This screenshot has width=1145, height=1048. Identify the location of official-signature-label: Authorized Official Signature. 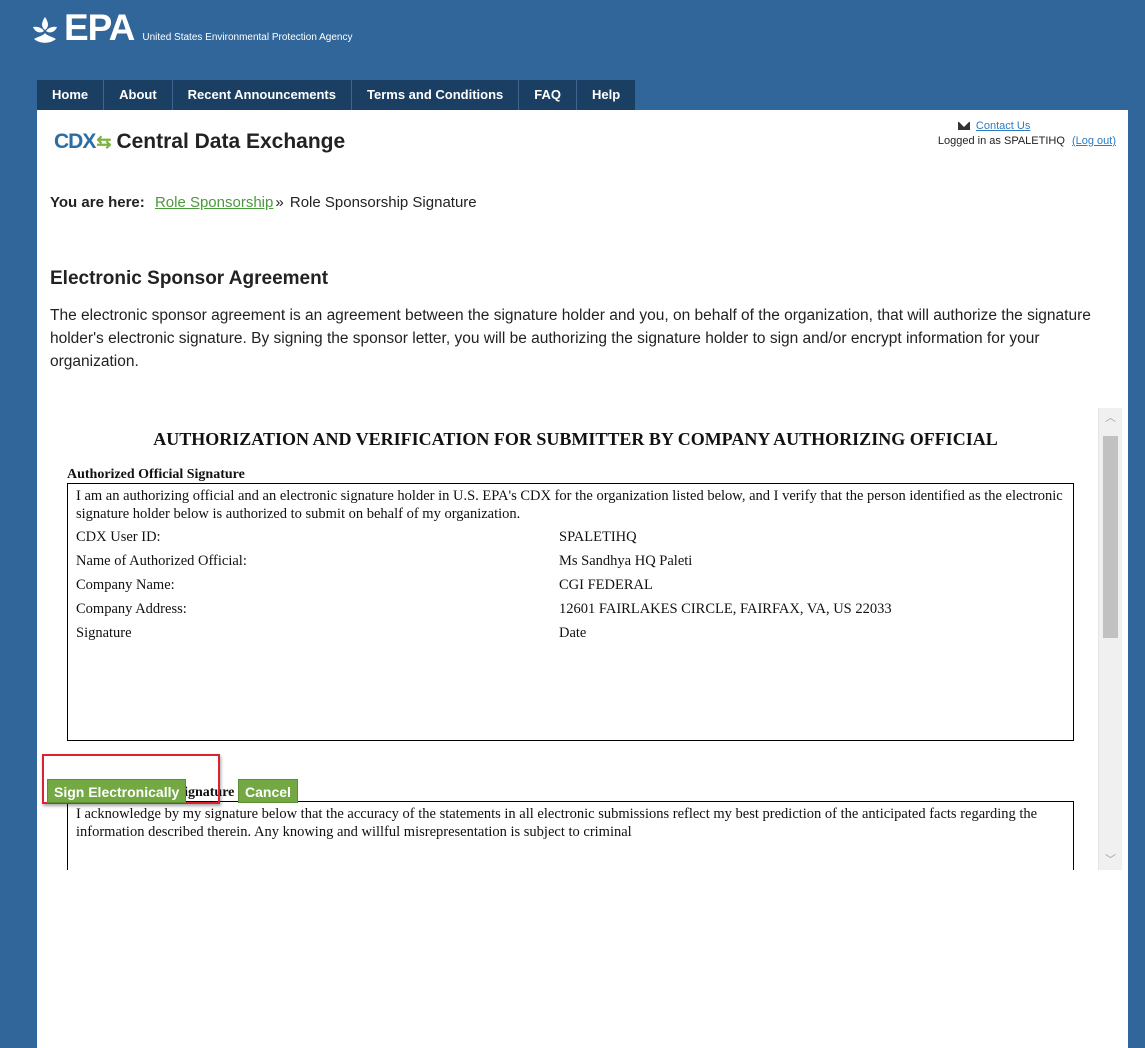
(156, 474).